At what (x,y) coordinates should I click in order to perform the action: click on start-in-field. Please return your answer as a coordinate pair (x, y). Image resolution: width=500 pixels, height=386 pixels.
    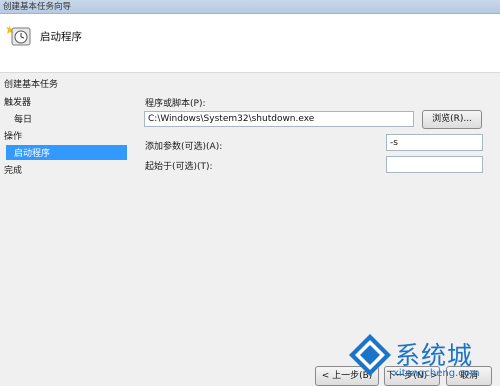
    Looking at the image, I should click on (434, 164).